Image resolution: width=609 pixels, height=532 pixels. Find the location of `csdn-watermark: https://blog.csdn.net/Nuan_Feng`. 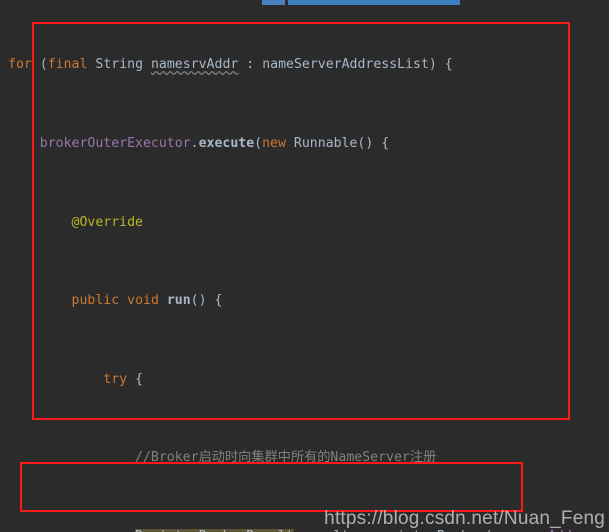

csdn-watermark: https://blog.csdn.net/Nuan_Feng is located at coordinates (464, 518).